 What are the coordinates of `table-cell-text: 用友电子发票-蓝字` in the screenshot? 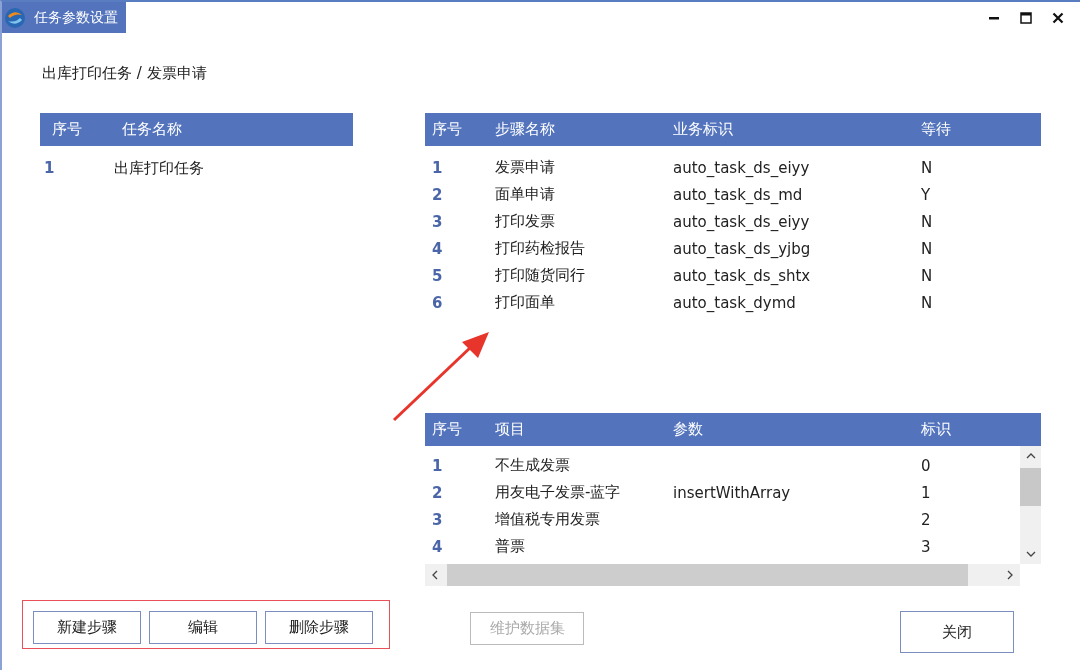 It's located at (558, 492).